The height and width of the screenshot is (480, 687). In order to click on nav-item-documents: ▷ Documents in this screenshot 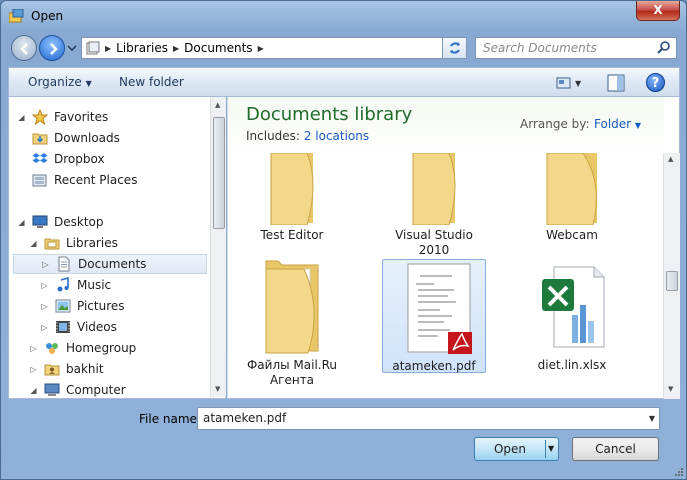, I will do `click(110, 264)`.